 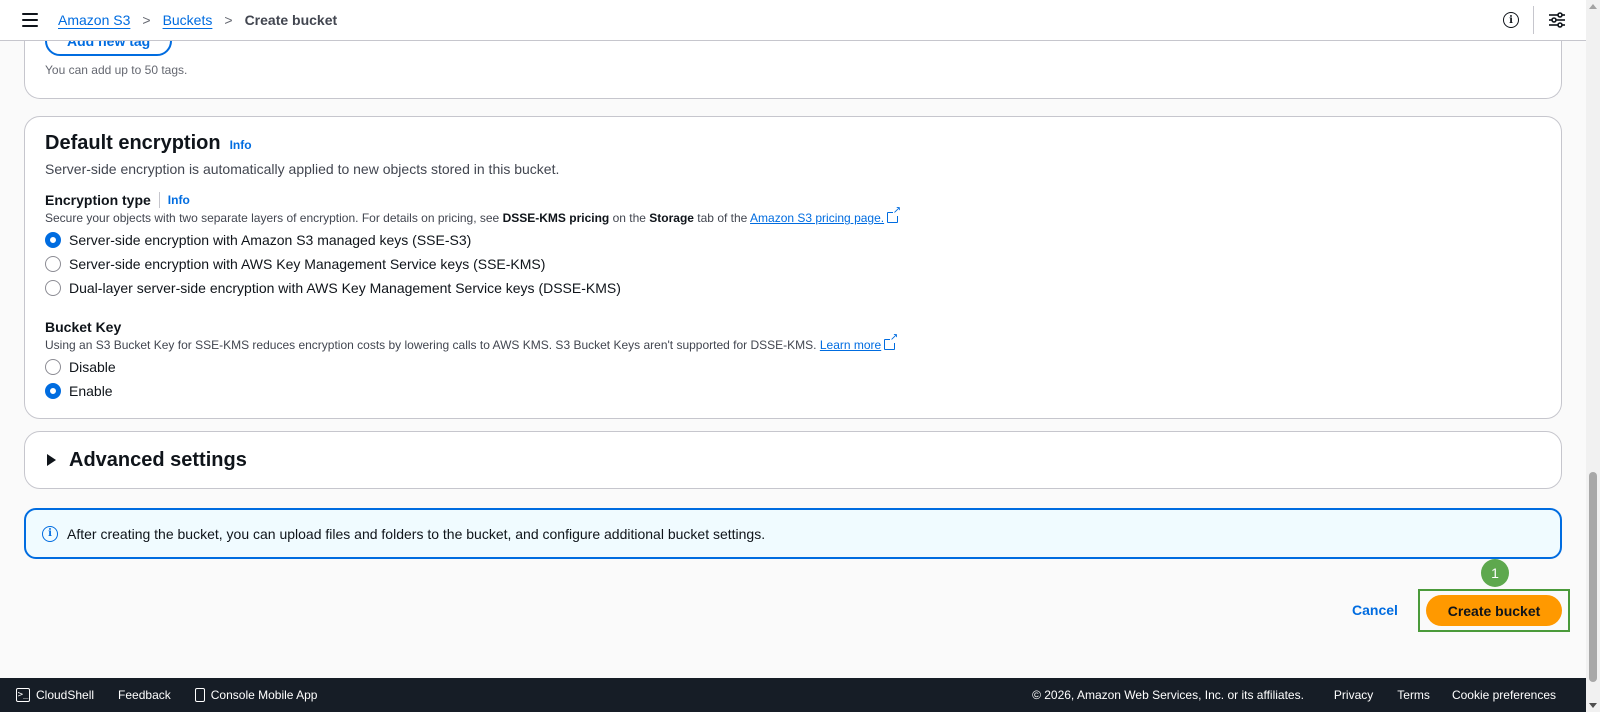 What do you see at coordinates (1353, 695) in the screenshot?
I see `privacy-link: Privacy` at bounding box center [1353, 695].